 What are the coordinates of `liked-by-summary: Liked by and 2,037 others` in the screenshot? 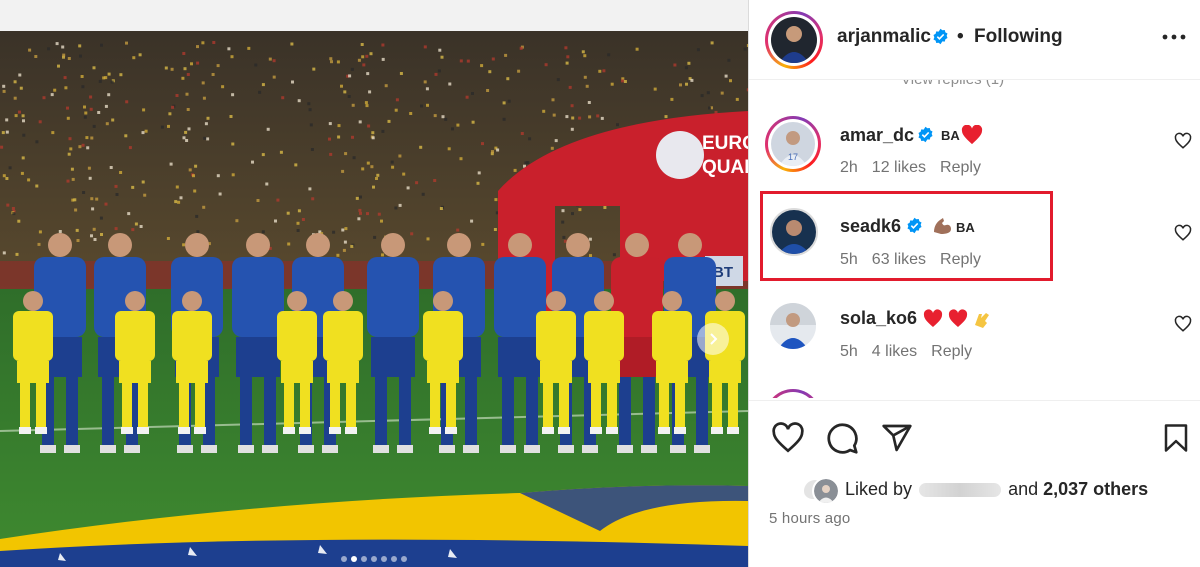 It's located at (996, 489).